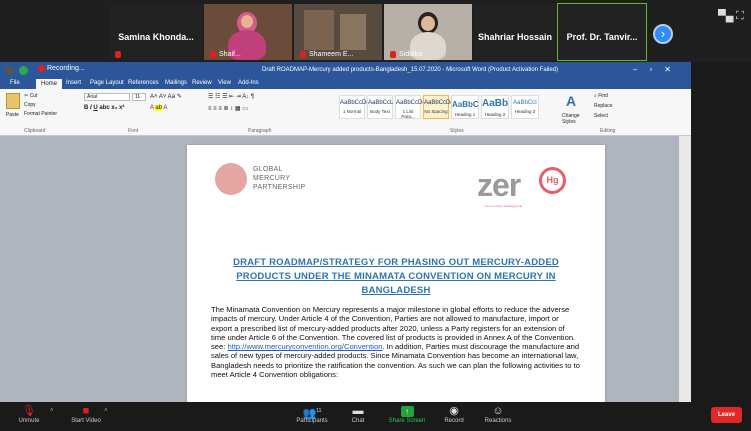 The height and width of the screenshot is (431, 751). What do you see at coordinates (571, 101) in the screenshot?
I see `change-styles-icon: A` at bounding box center [571, 101].